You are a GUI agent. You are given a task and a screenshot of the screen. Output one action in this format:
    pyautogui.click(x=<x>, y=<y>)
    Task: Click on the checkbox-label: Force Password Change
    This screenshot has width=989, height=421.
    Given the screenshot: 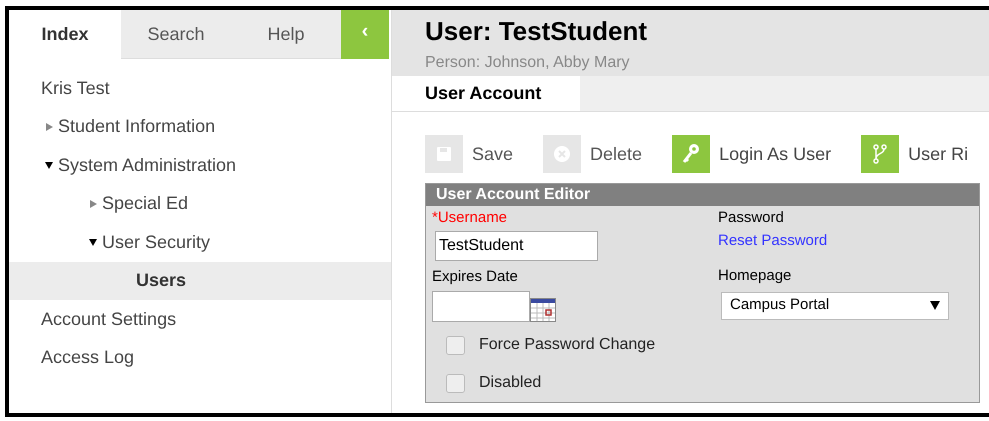 What is the action you would take?
    pyautogui.click(x=567, y=345)
    